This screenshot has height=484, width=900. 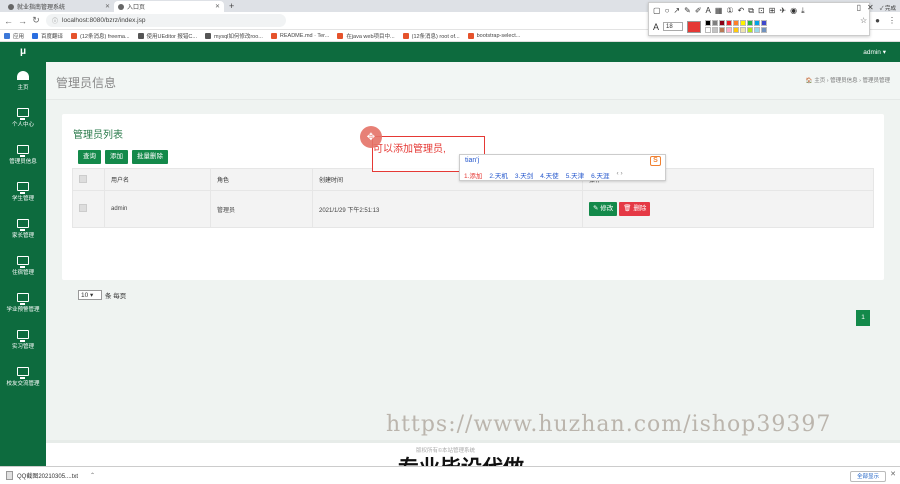 What do you see at coordinates (23, 265) in the screenshot?
I see `sidebar-item: 住宿管理` at bounding box center [23, 265].